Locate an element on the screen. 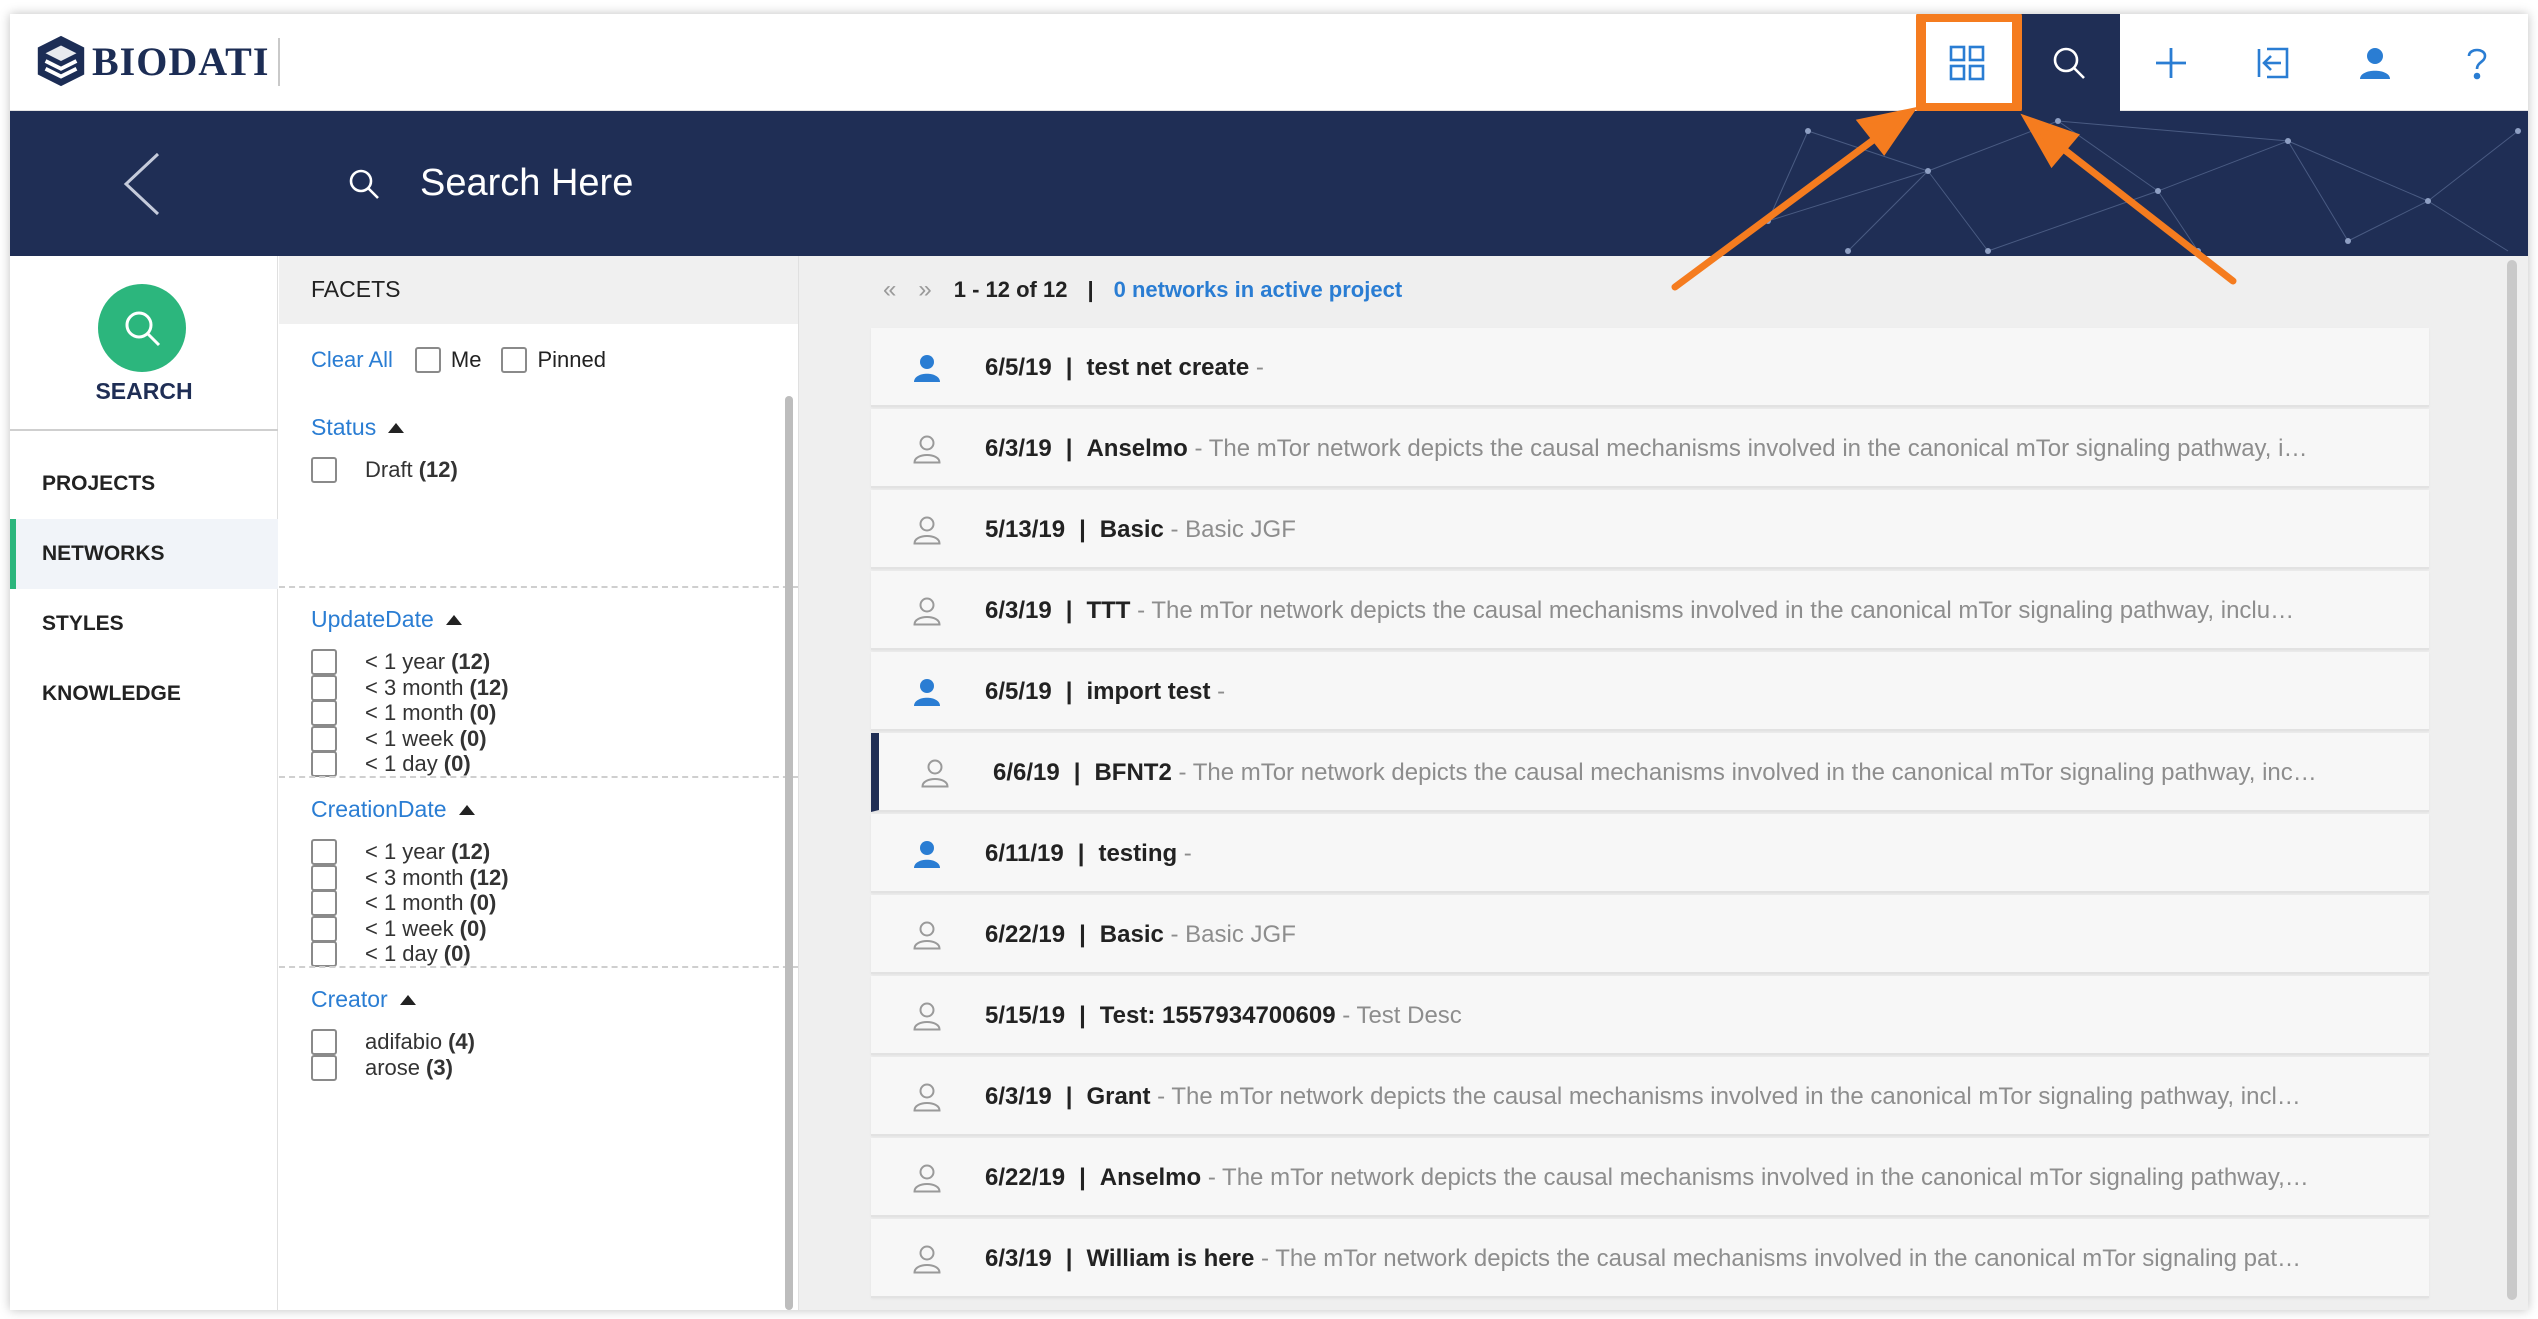 This screenshot has height=1319, width=2538. search-nav-button is located at coordinates (142, 328).